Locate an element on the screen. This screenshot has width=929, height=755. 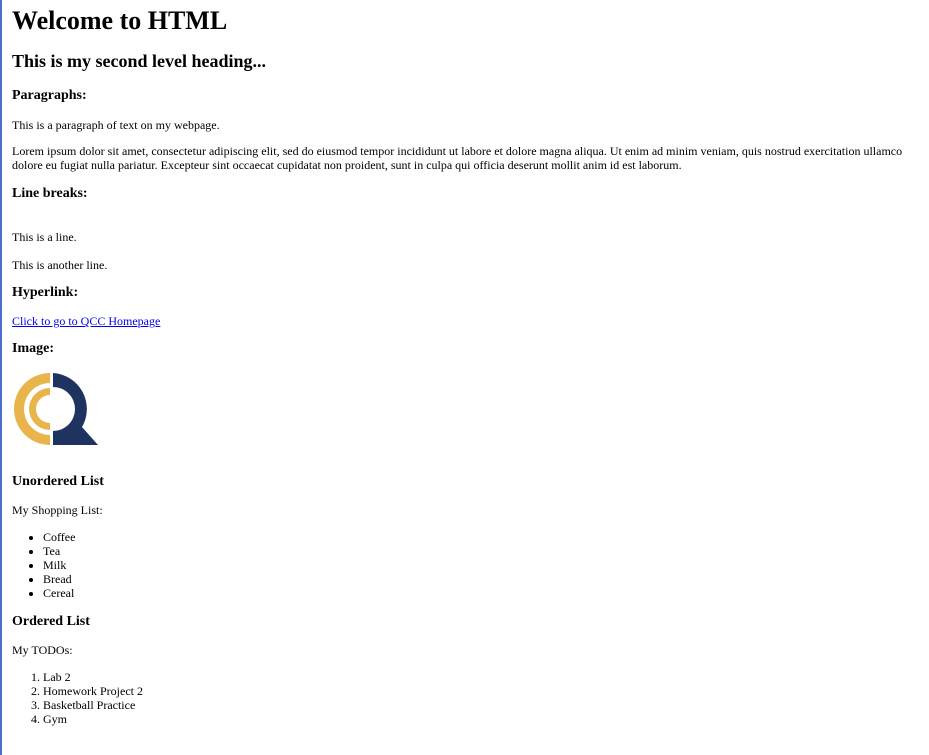
list-item: Basketball Practice is located at coordinates (485, 705).